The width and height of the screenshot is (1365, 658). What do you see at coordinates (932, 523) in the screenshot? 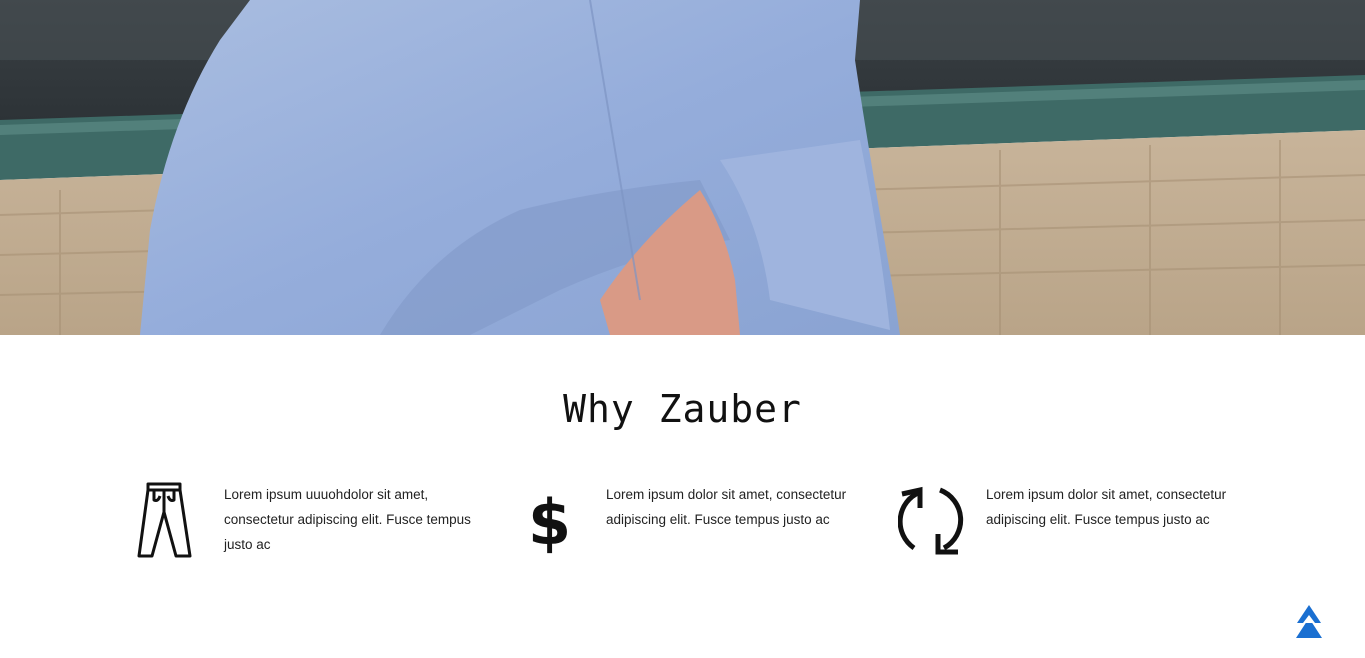
I see `refresh-icon` at bounding box center [932, 523].